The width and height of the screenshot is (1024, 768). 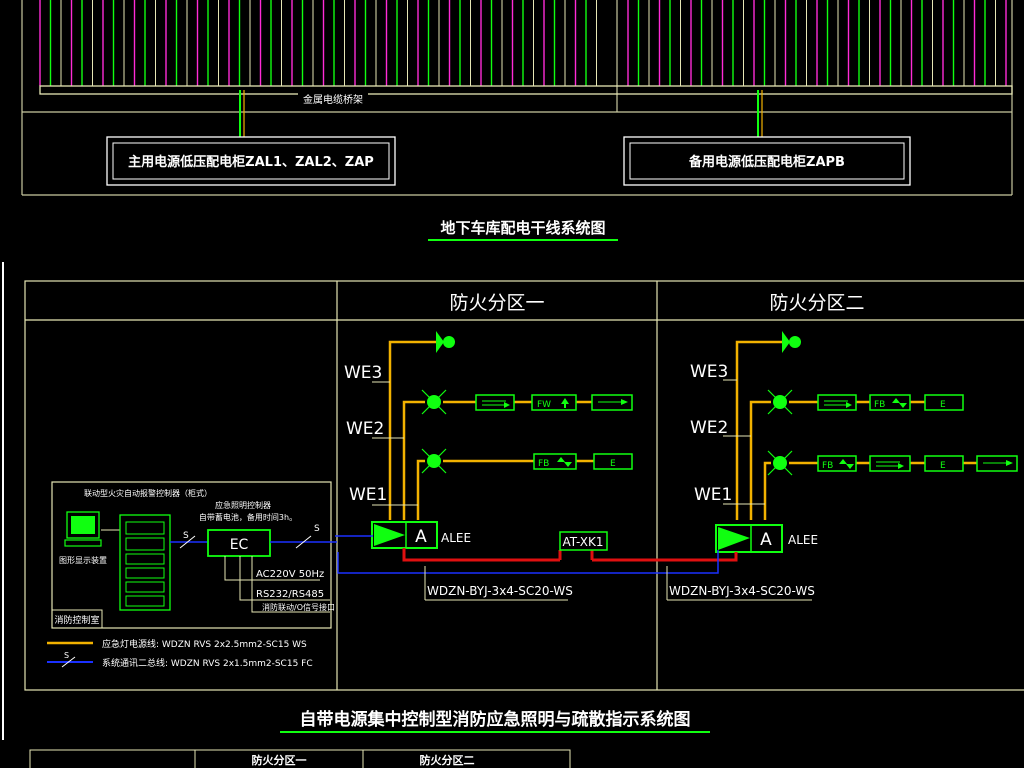 I want to click on backup-cabinet-label: 备用电源低压配电柜ZAPB, so click(x=766, y=162).